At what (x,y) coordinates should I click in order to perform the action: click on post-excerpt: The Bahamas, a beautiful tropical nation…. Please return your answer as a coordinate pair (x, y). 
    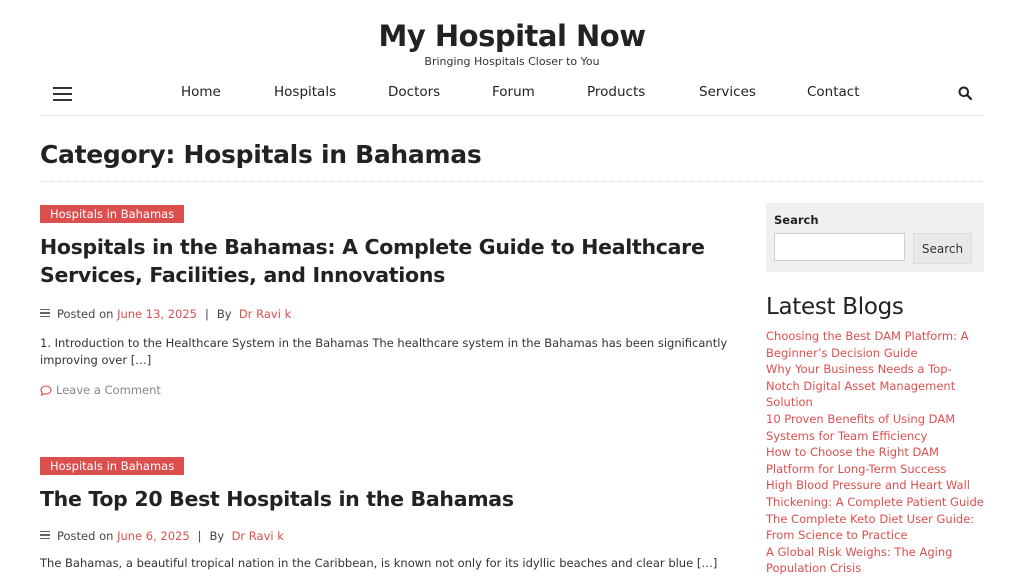
    Looking at the image, I should click on (379, 563).